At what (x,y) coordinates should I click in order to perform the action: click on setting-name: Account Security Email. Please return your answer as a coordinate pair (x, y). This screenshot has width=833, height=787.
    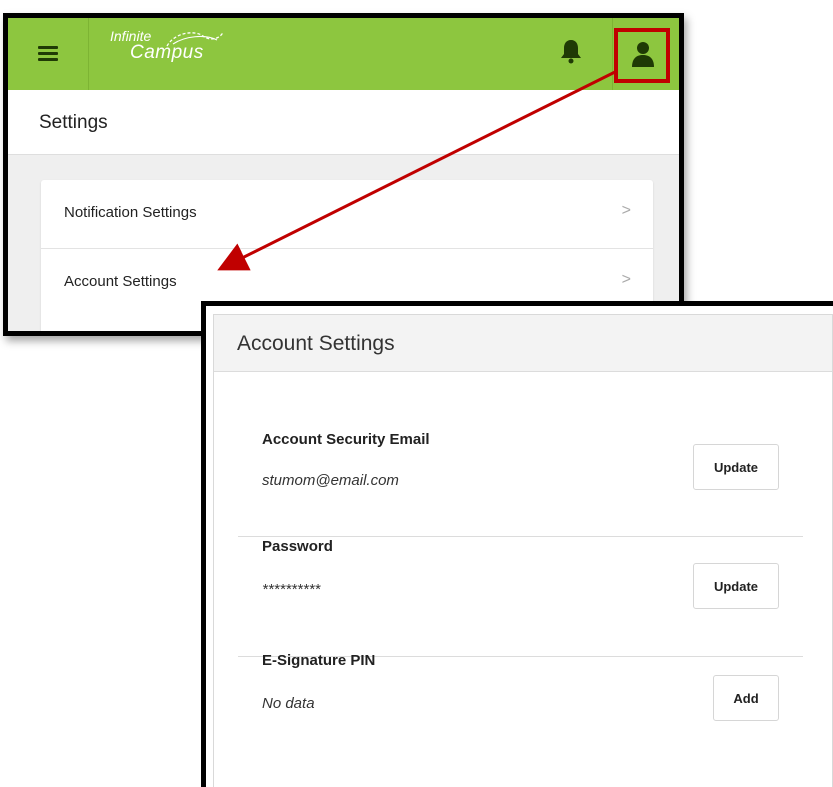
    Looking at the image, I should click on (346, 439).